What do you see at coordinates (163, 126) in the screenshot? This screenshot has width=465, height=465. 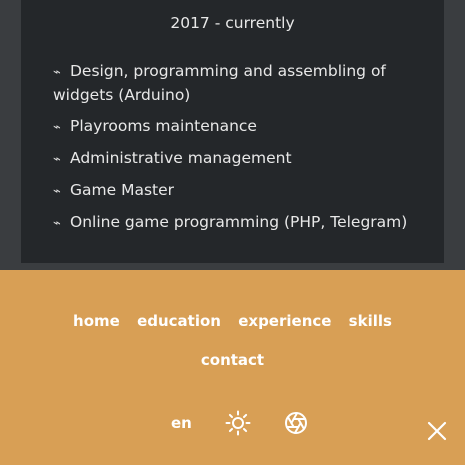 I see `duty-text: Playrooms maintenance` at bounding box center [163, 126].